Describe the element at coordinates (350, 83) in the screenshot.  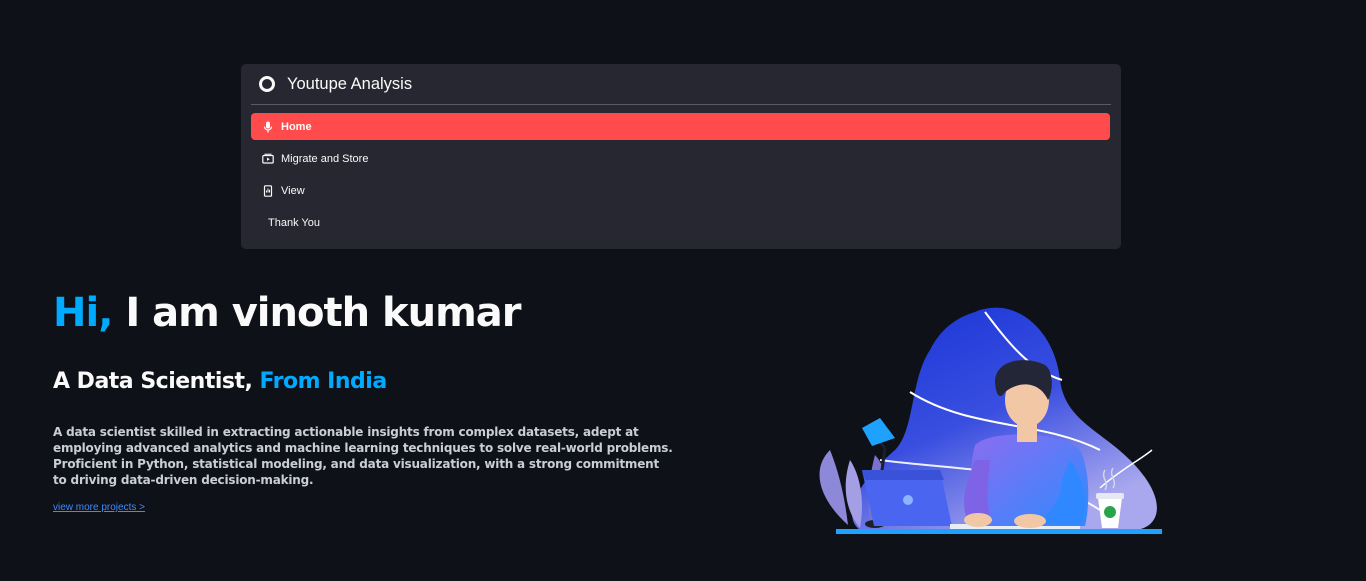
I see `menu-title: Youtupe Analysis` at that location.